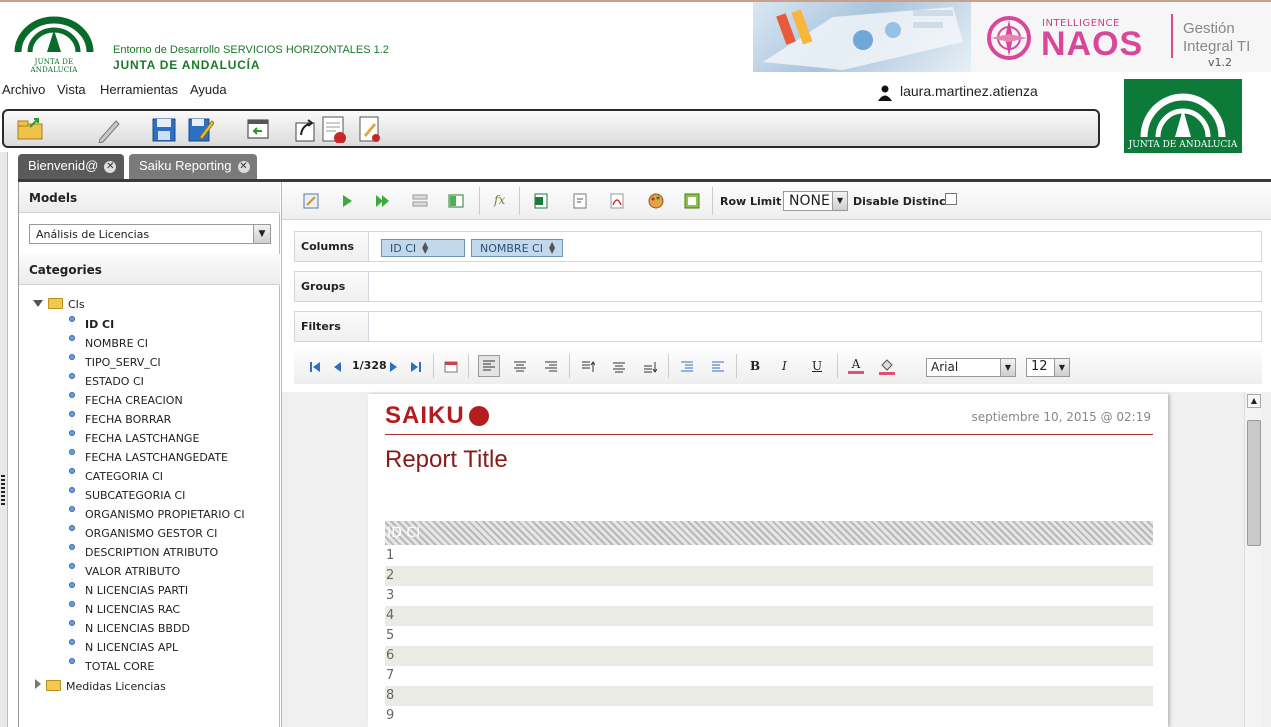  What do you see at coordinates (134, 437) in the screenshot?
I see `field-item: FECHA LASTCHANGE` at bounding box center [134, 437].